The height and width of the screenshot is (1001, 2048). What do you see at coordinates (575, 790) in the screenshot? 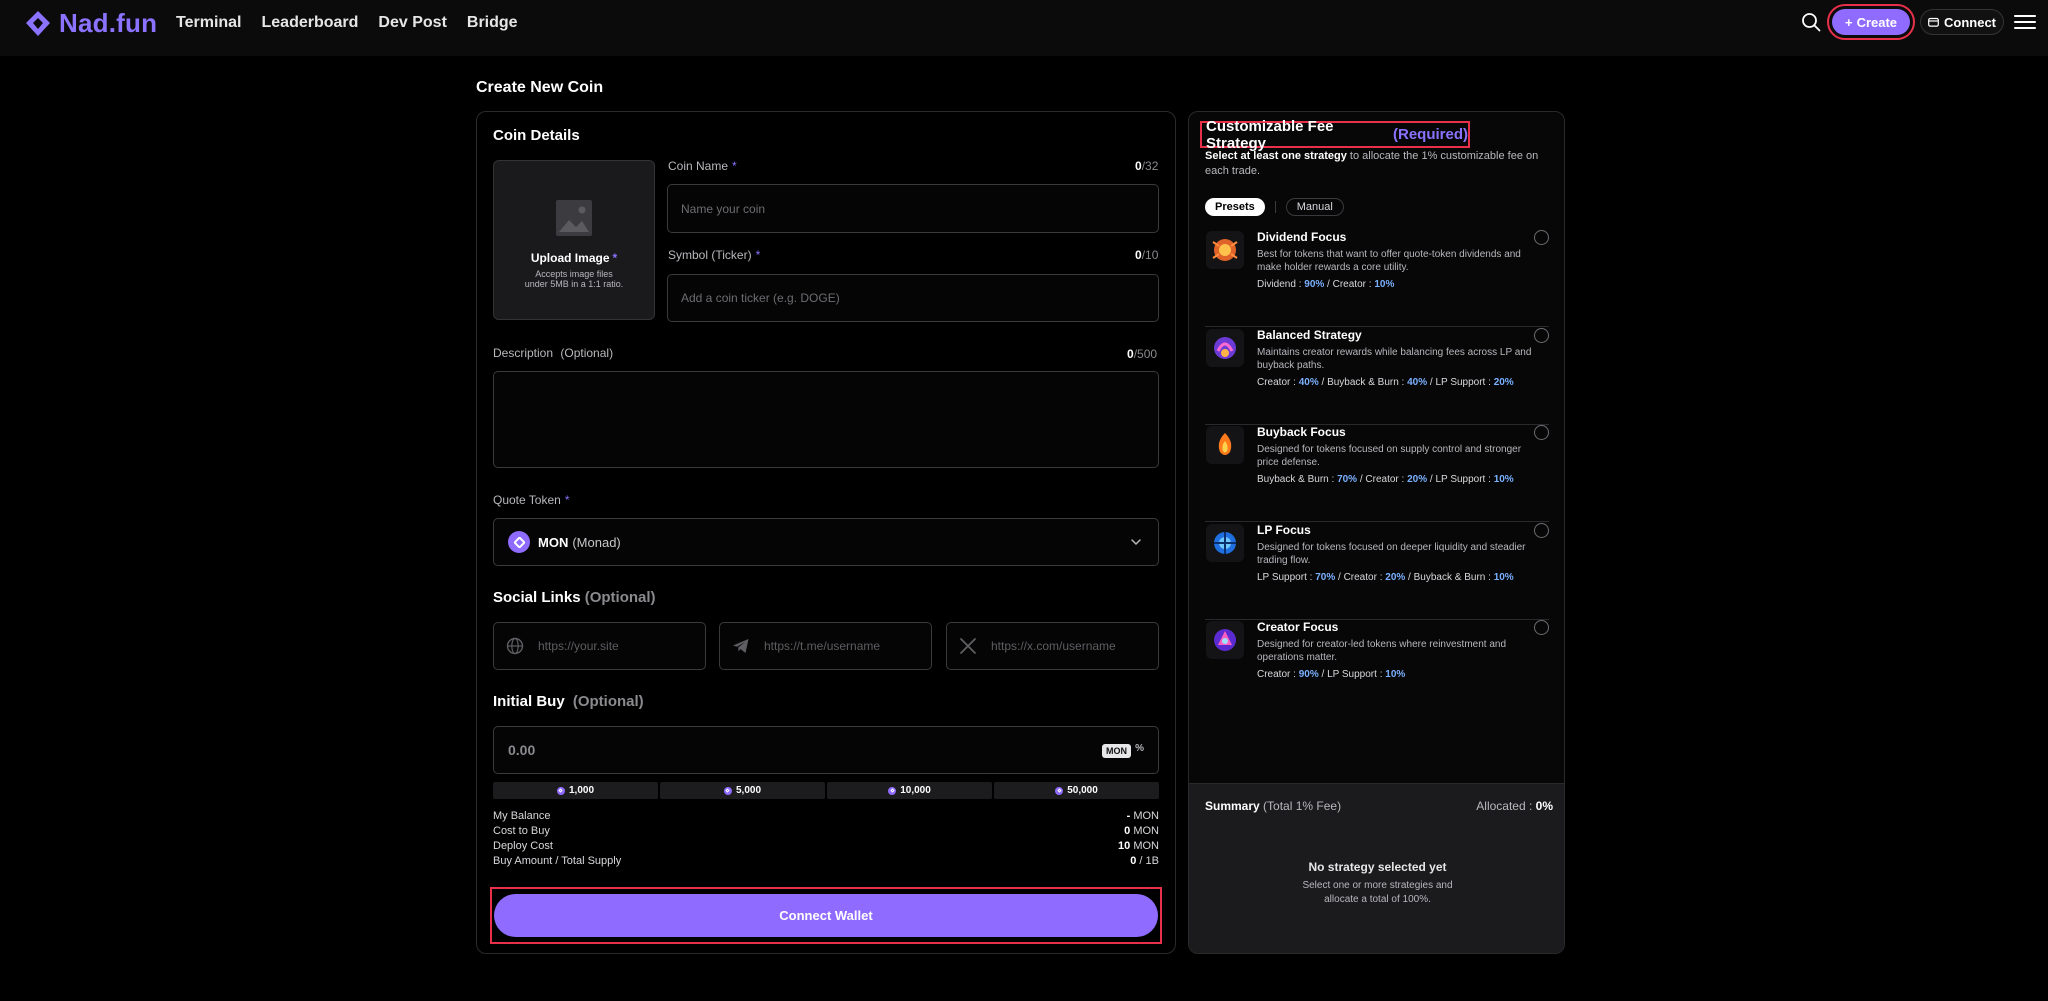
I see `preset-amount-button: 1,000` at bounding box center [575, 790].